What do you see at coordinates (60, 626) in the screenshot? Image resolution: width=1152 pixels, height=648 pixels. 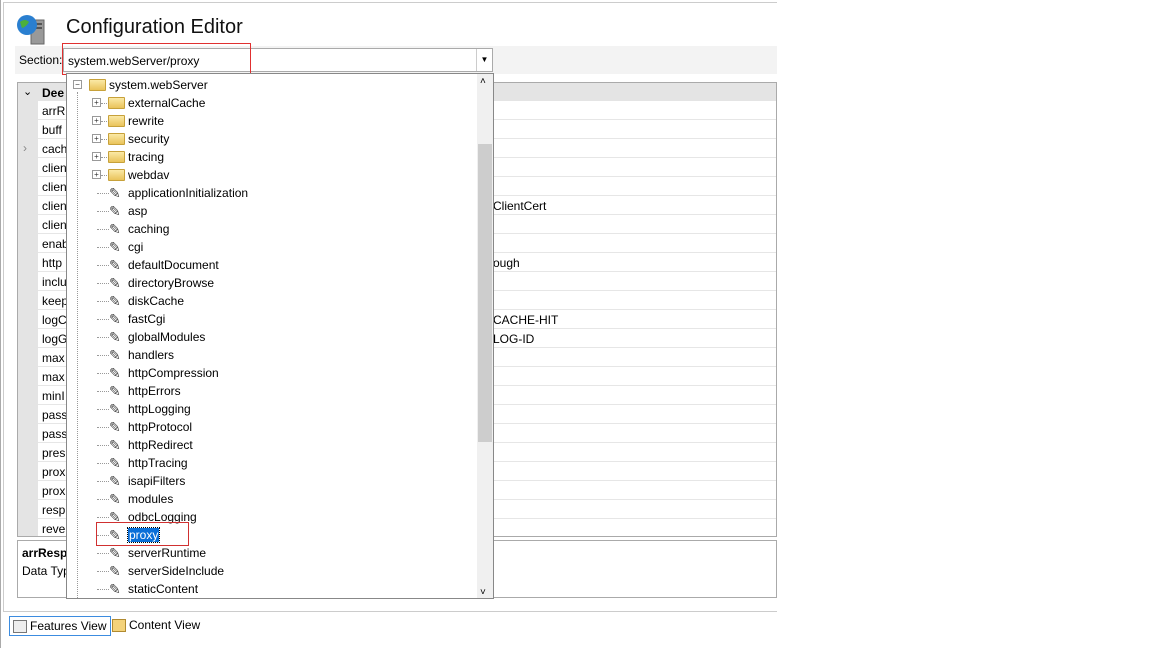 I see `features-view-button: Features View` at bounding box center [60, 626].